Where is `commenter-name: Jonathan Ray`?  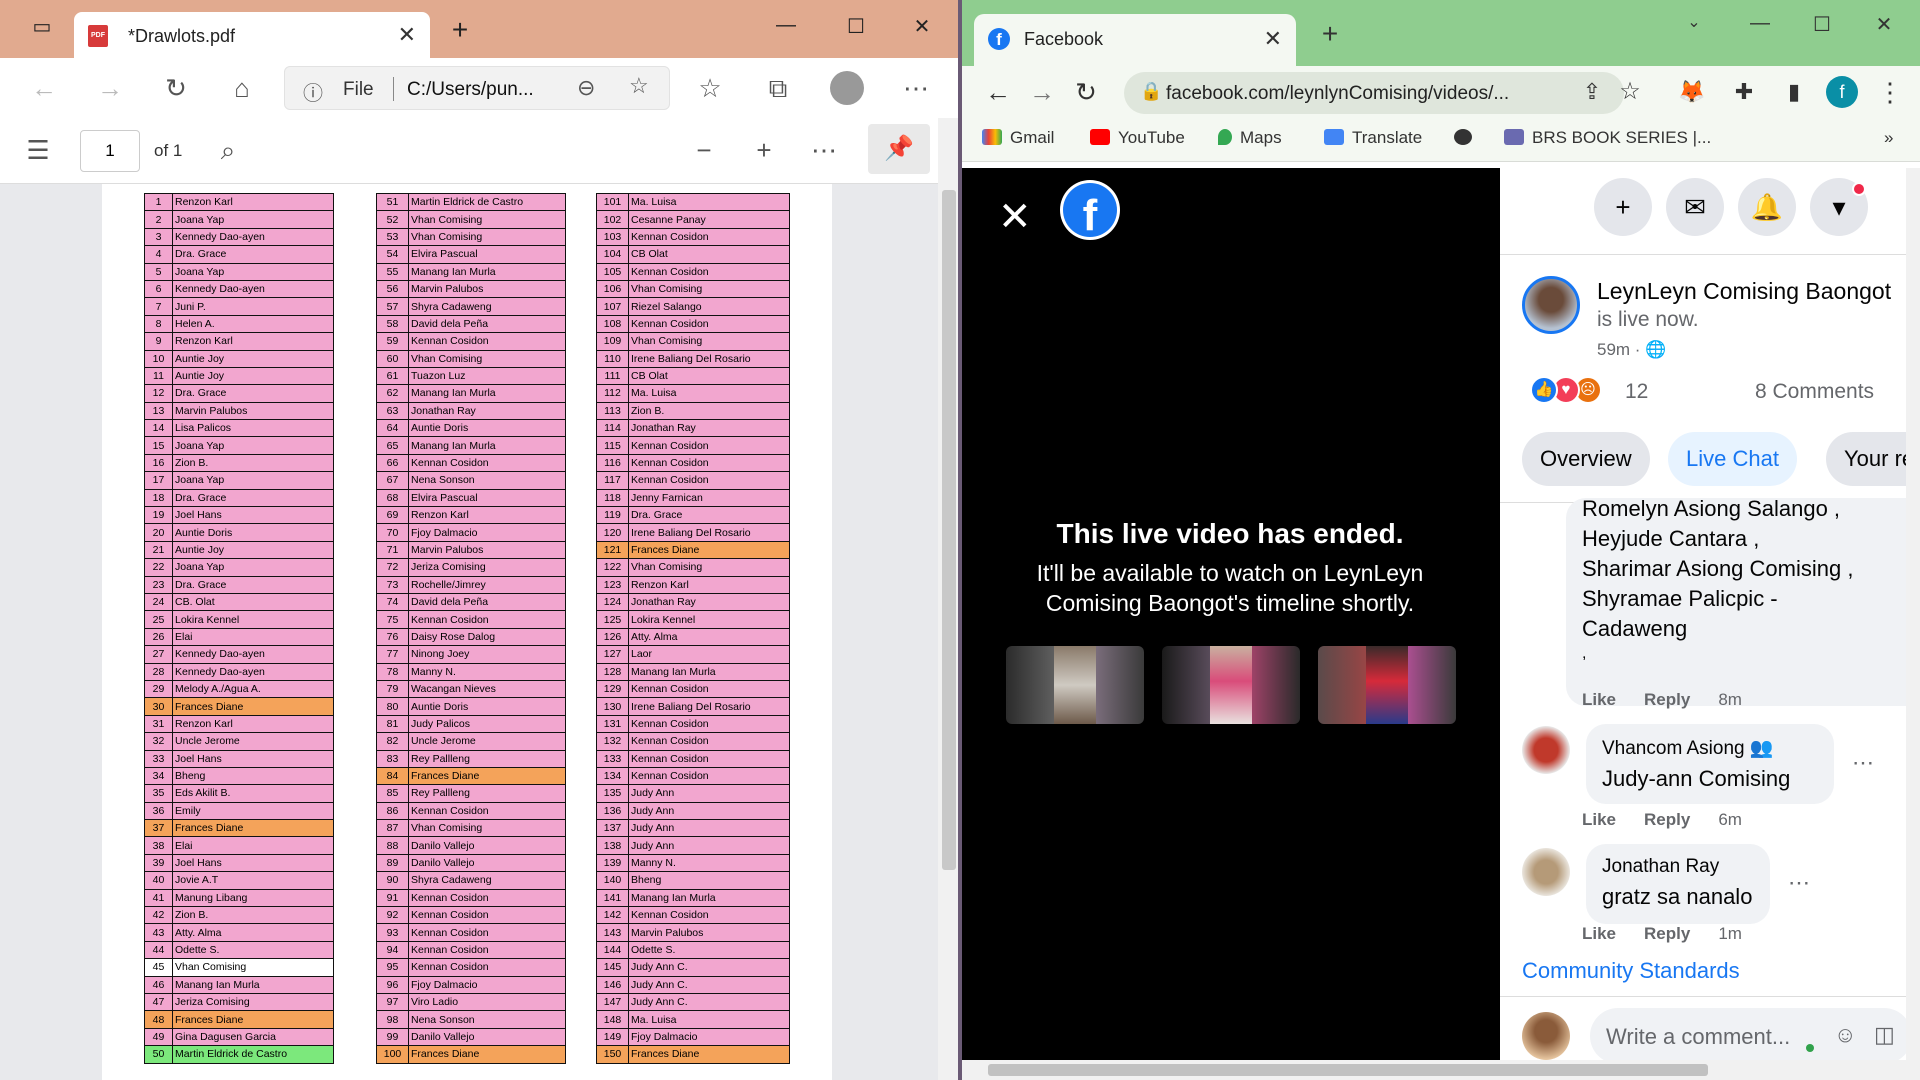
commenter-name: Jonathan Ray is located at coordinates (1660, 867).